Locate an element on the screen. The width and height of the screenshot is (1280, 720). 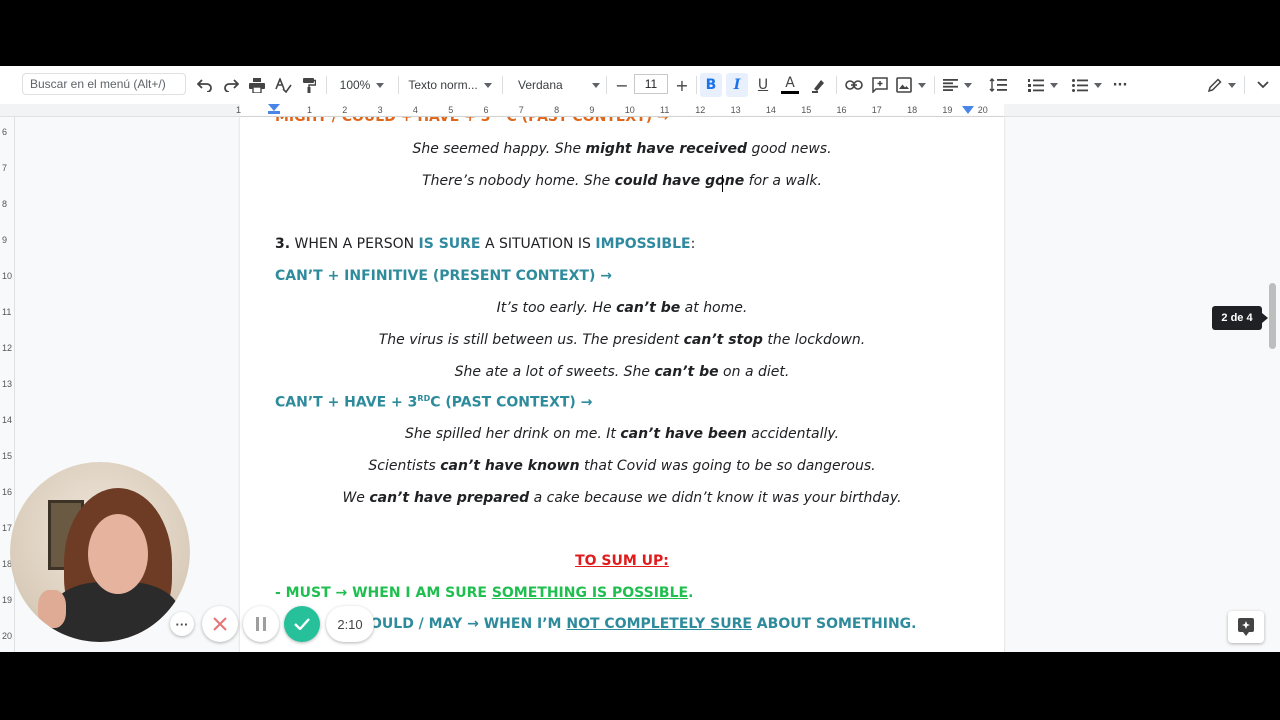
sentence-text: She spilled her drink on me. It is located at coordinates (512, 434).